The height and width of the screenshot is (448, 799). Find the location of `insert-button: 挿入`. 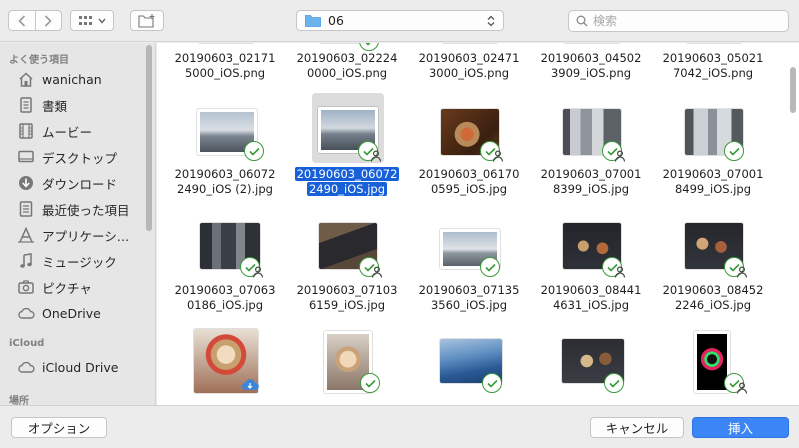

insert-button: 挿入 is located at coordinates (740, 427).